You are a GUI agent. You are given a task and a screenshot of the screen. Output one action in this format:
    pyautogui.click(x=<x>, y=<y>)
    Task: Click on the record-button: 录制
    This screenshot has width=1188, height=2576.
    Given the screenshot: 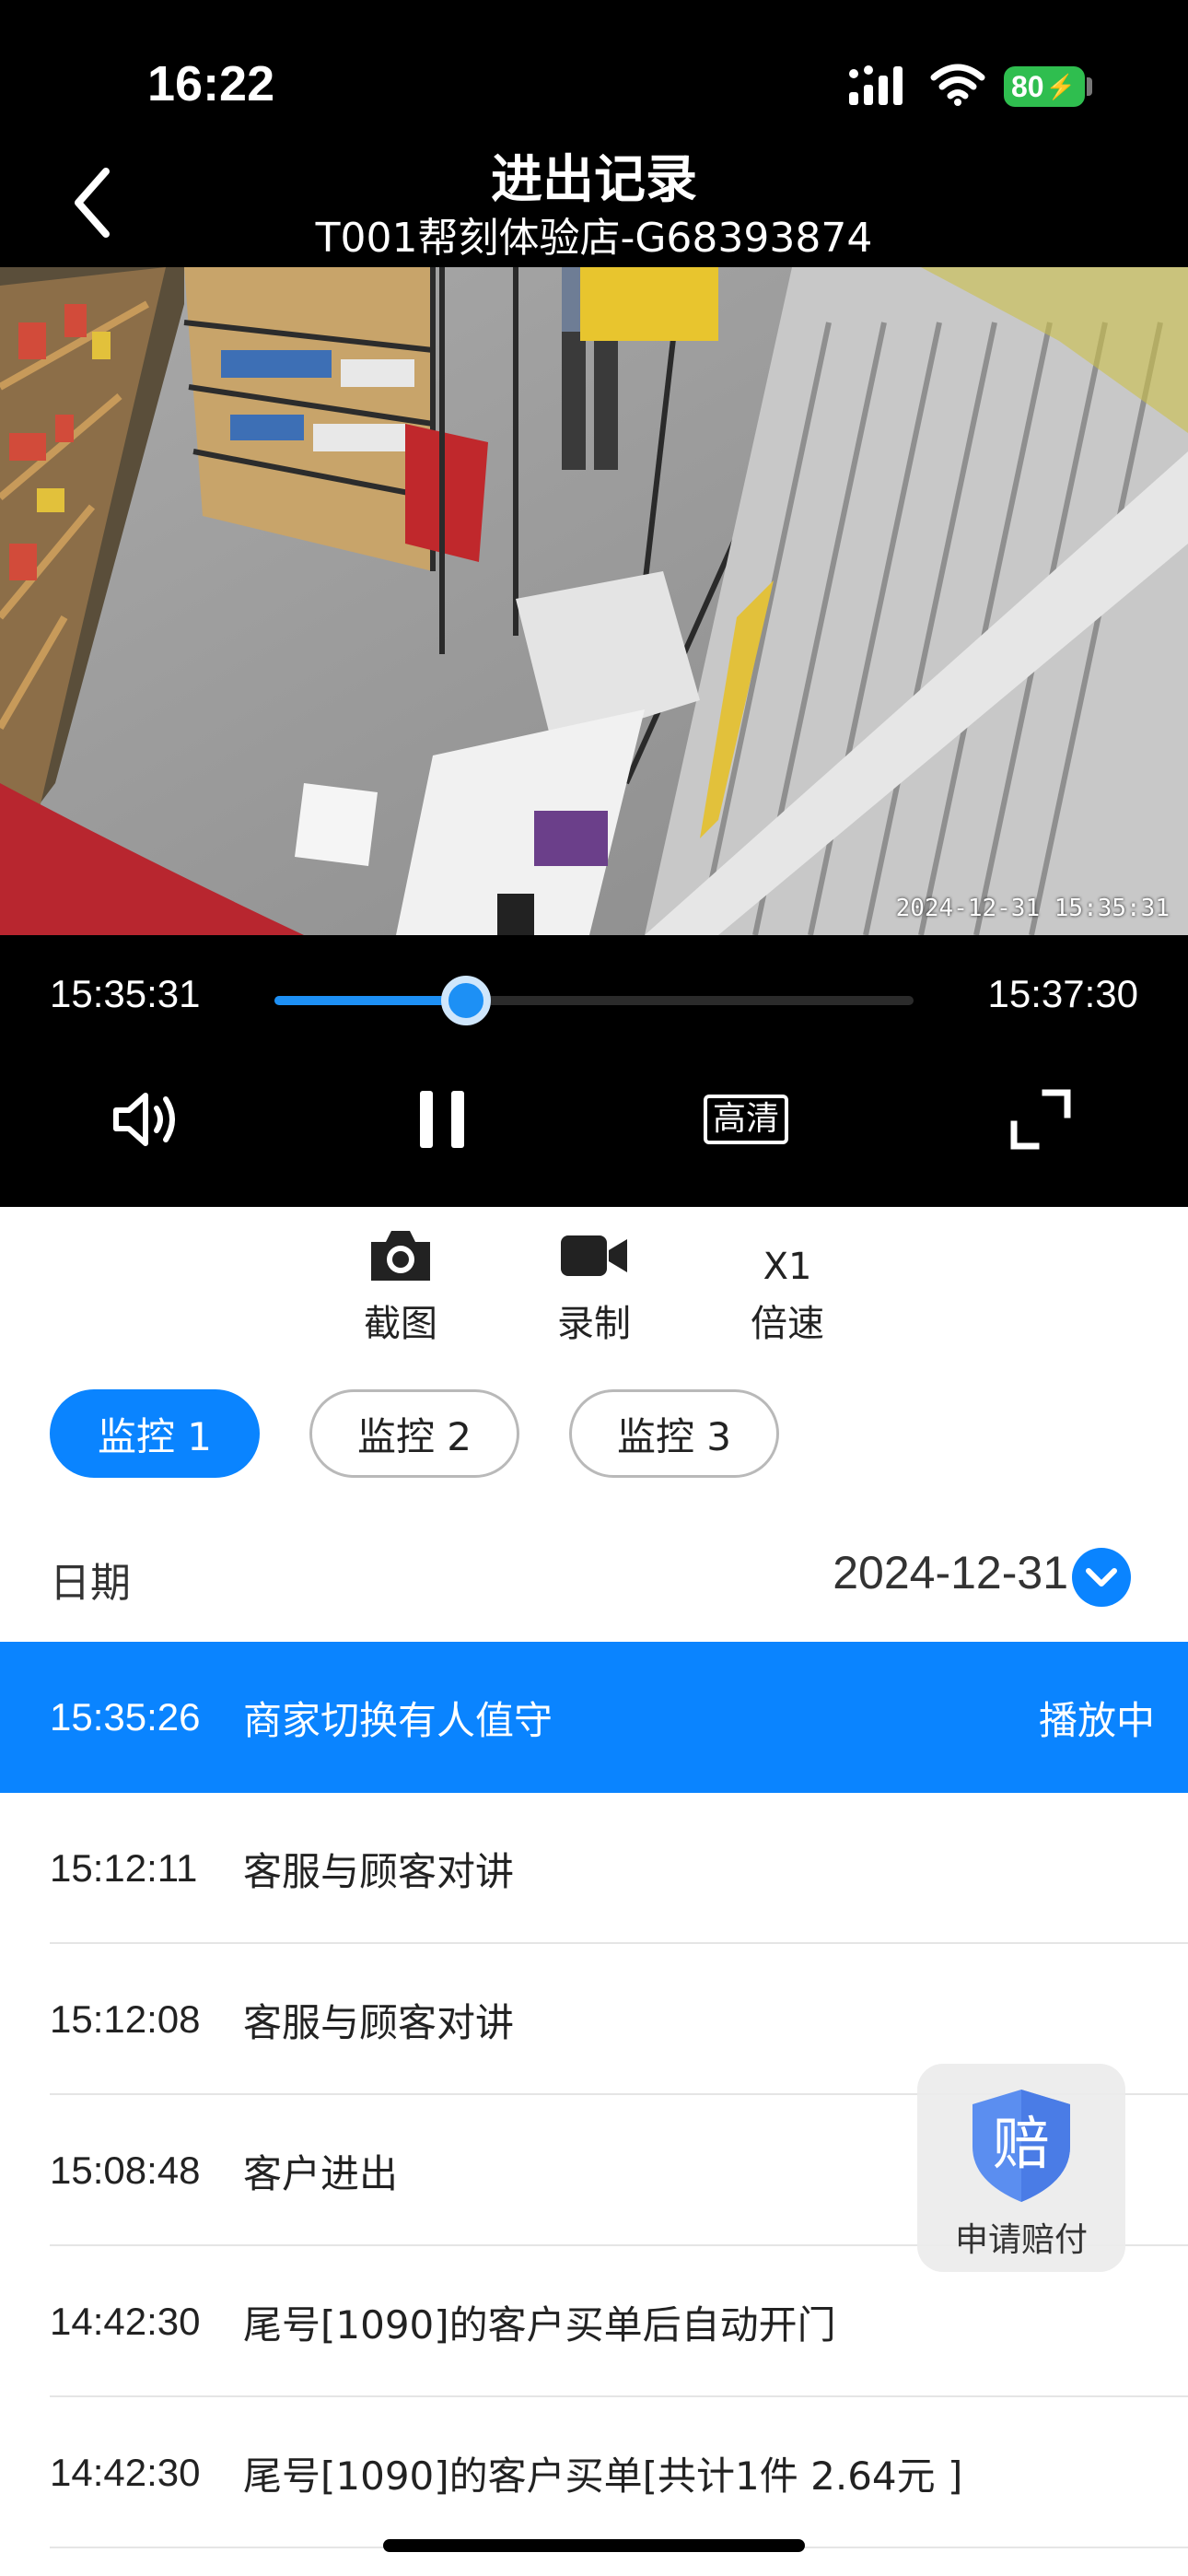 What is the action you would take?
    pyautogui.click(x=594, y=1286)
    